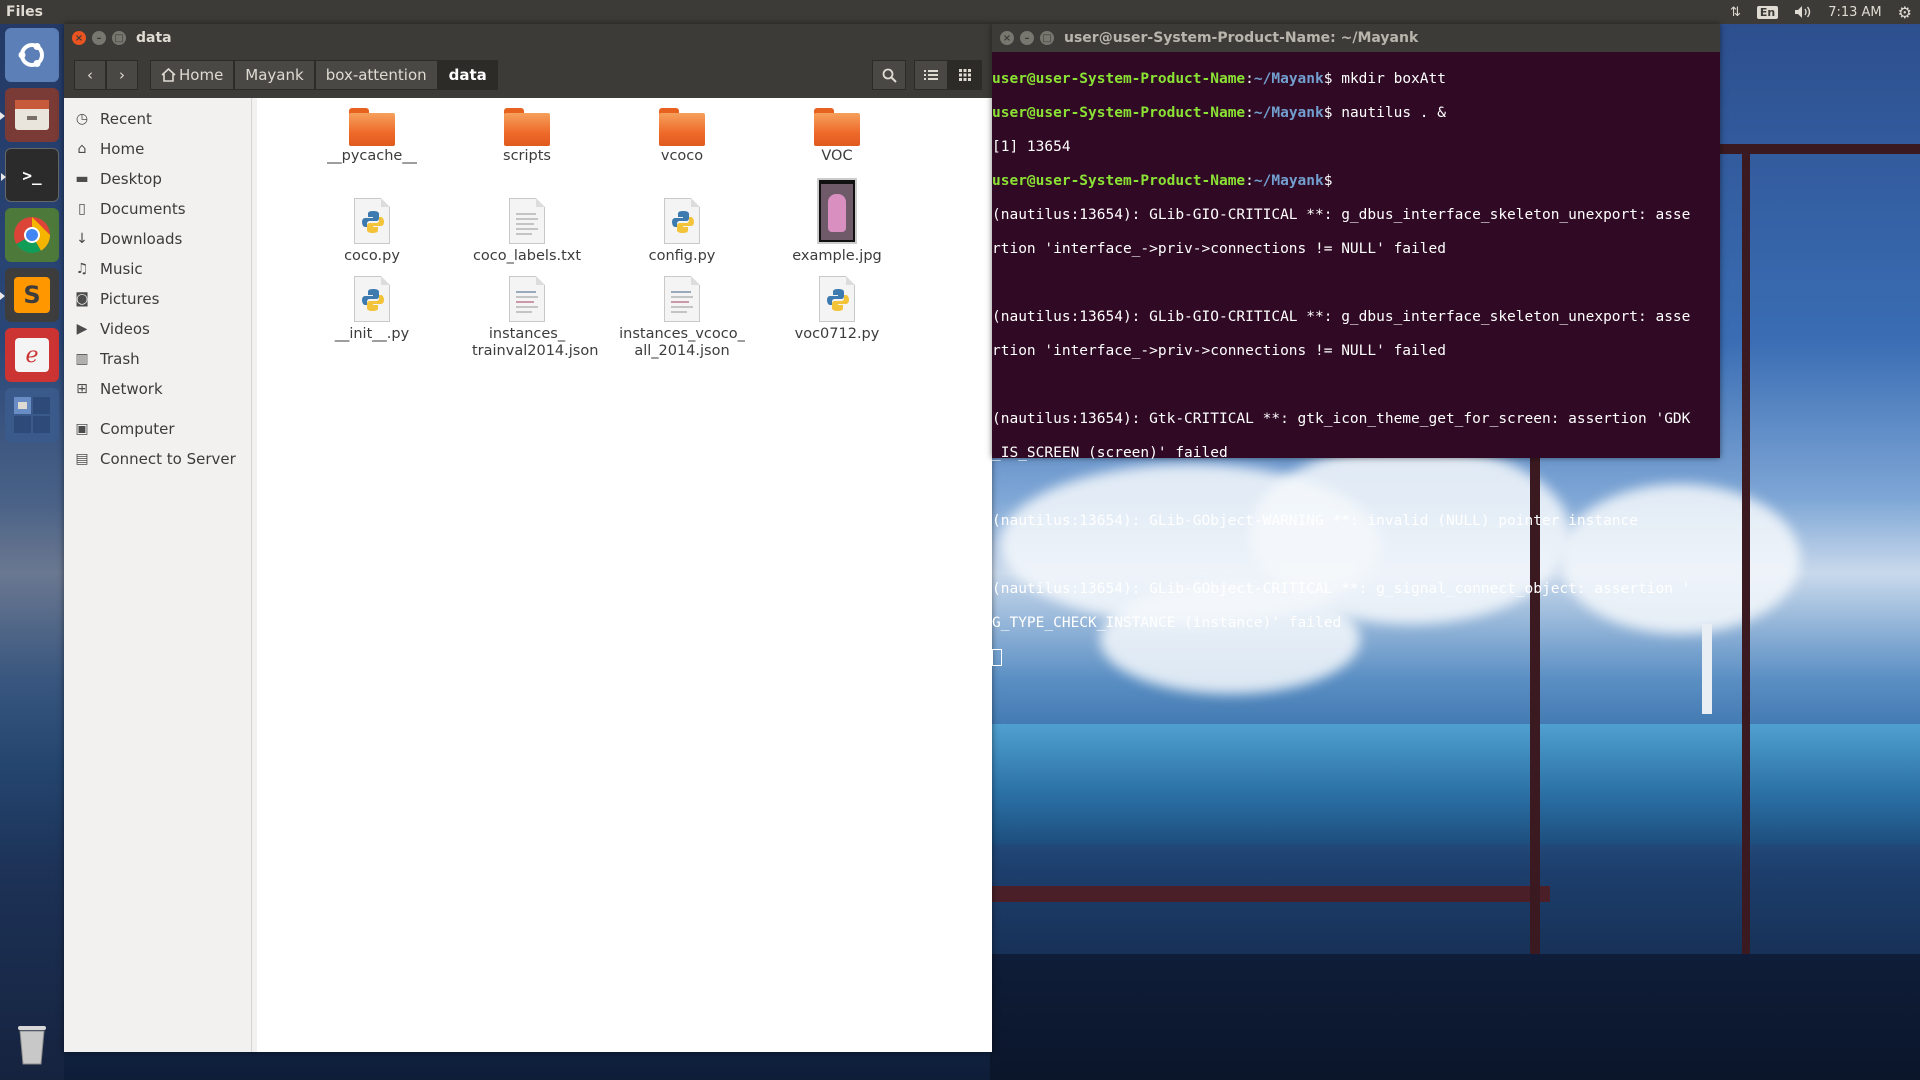  I want to click on sidebar-item-downloads: ↓ Downloads, so click(157, 239).